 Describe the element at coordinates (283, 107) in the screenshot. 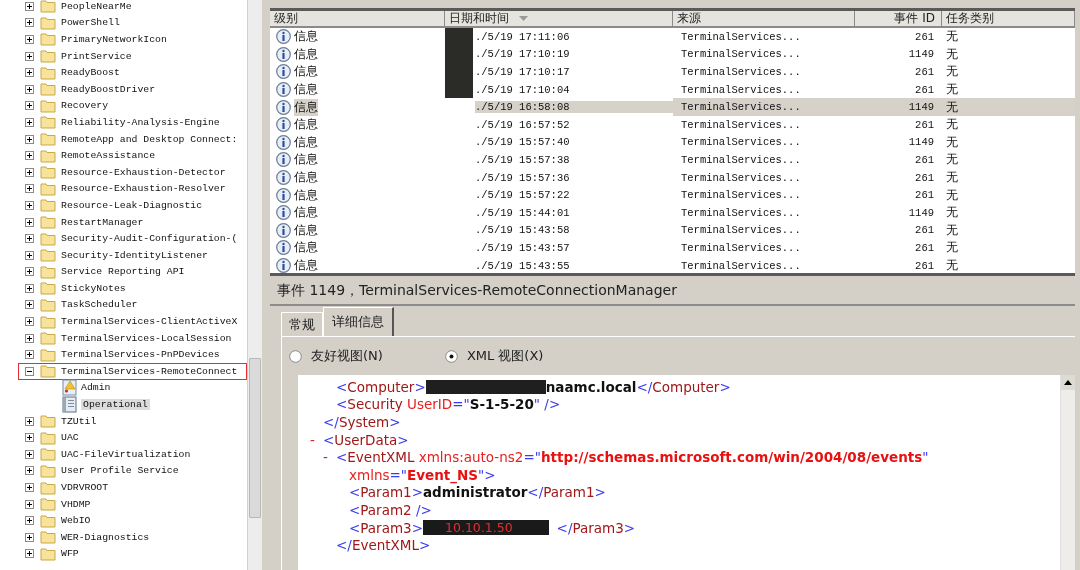

I see `info-icon` at that location.